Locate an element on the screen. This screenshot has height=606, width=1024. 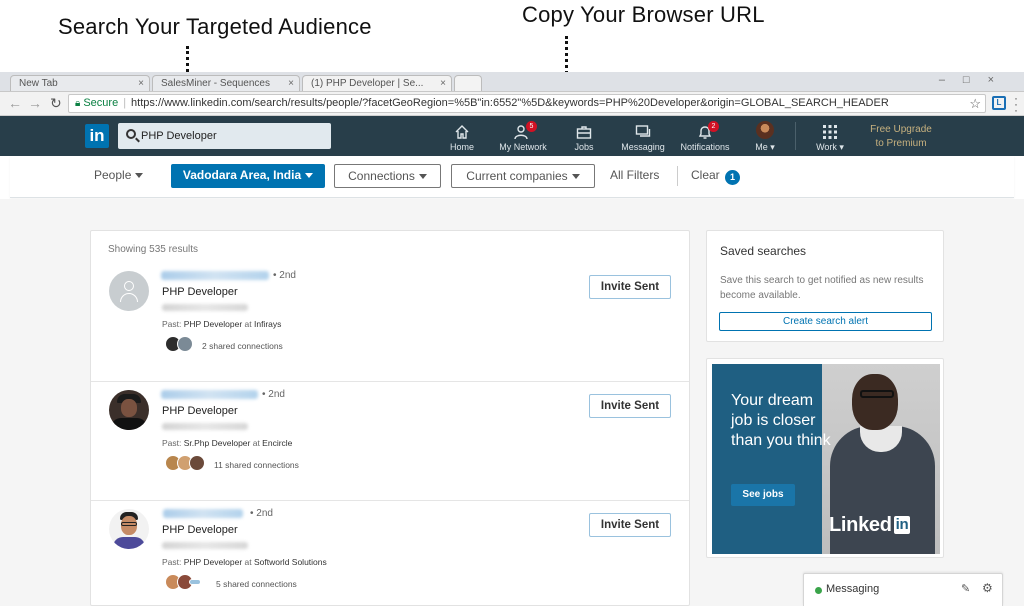
location-filter-button: Vadodara Area, India is located at coordinates (248, 176).